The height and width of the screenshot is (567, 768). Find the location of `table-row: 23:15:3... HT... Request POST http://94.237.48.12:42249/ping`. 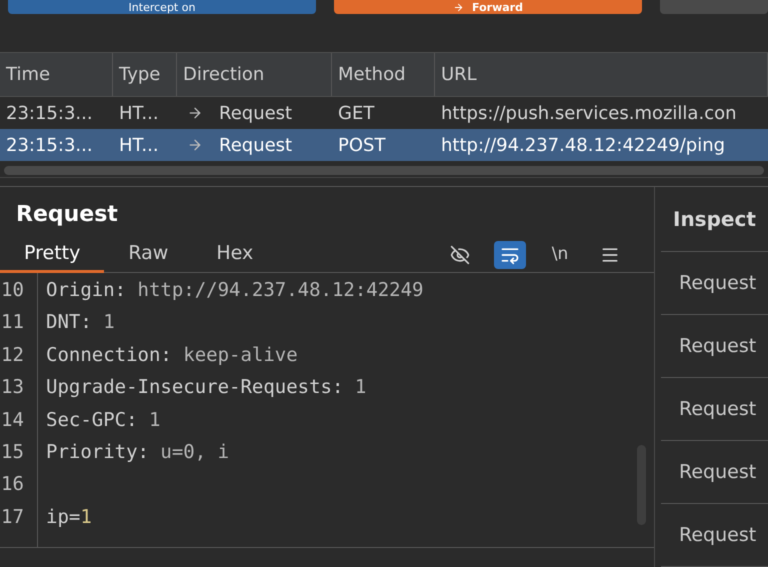

table-row: 23:15:3... HT... Request POST http://94.237.48.12:42249/ping is located at coordinates (384, 145).